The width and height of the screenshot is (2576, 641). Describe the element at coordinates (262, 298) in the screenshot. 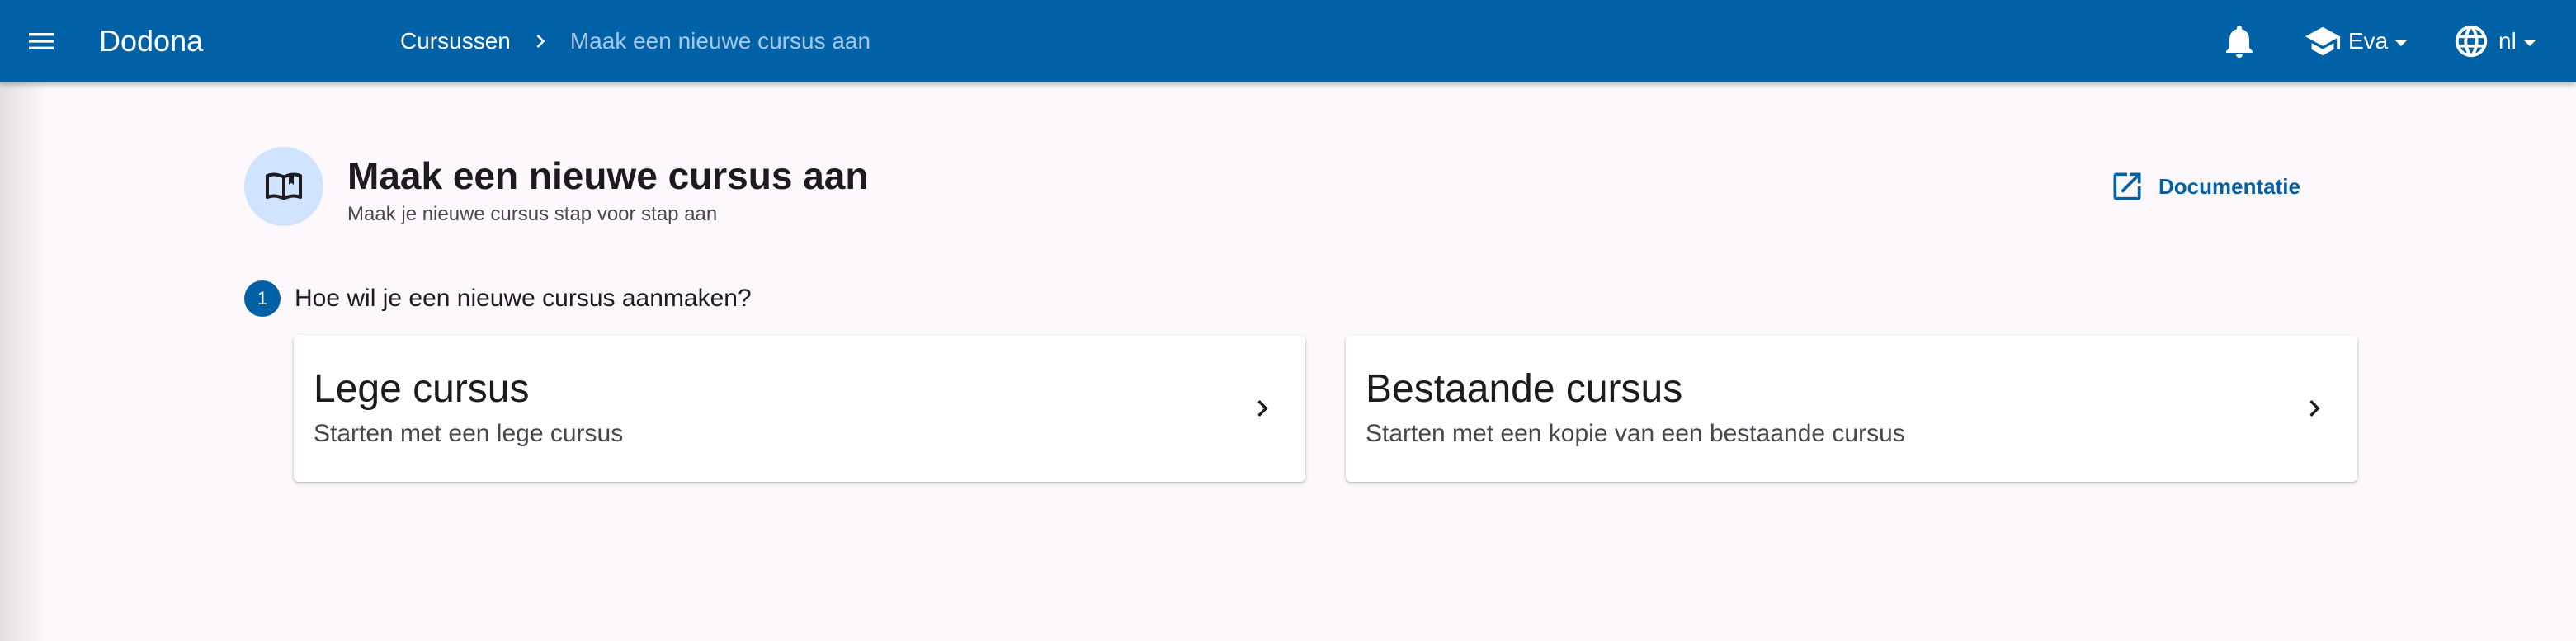

I see `step-number-badge: 1` at that location.